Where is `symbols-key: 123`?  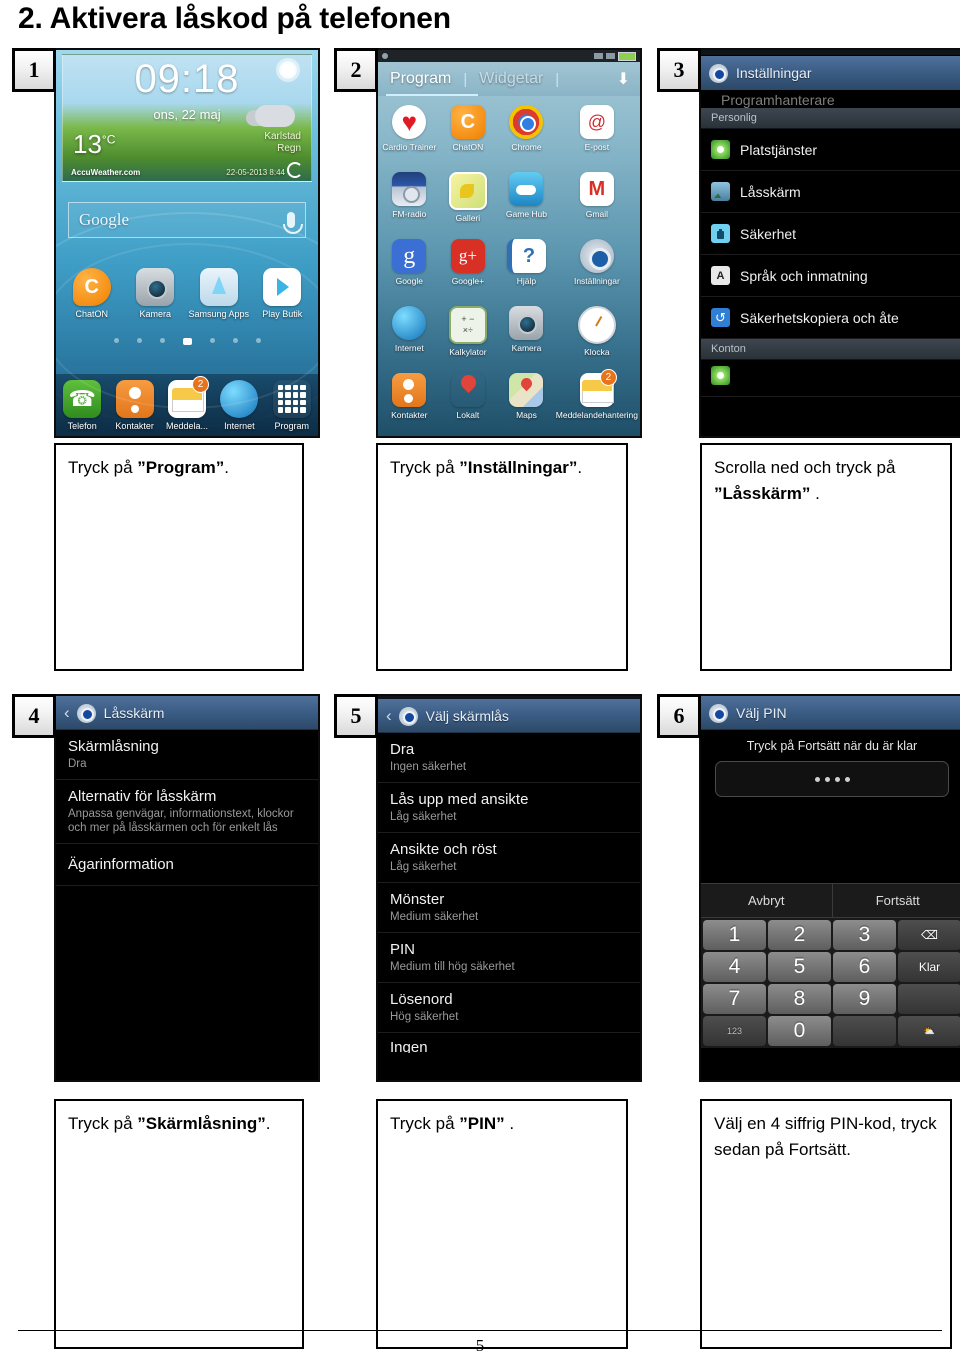
symbols-key: 123 is located at coordinates (734, 1031).